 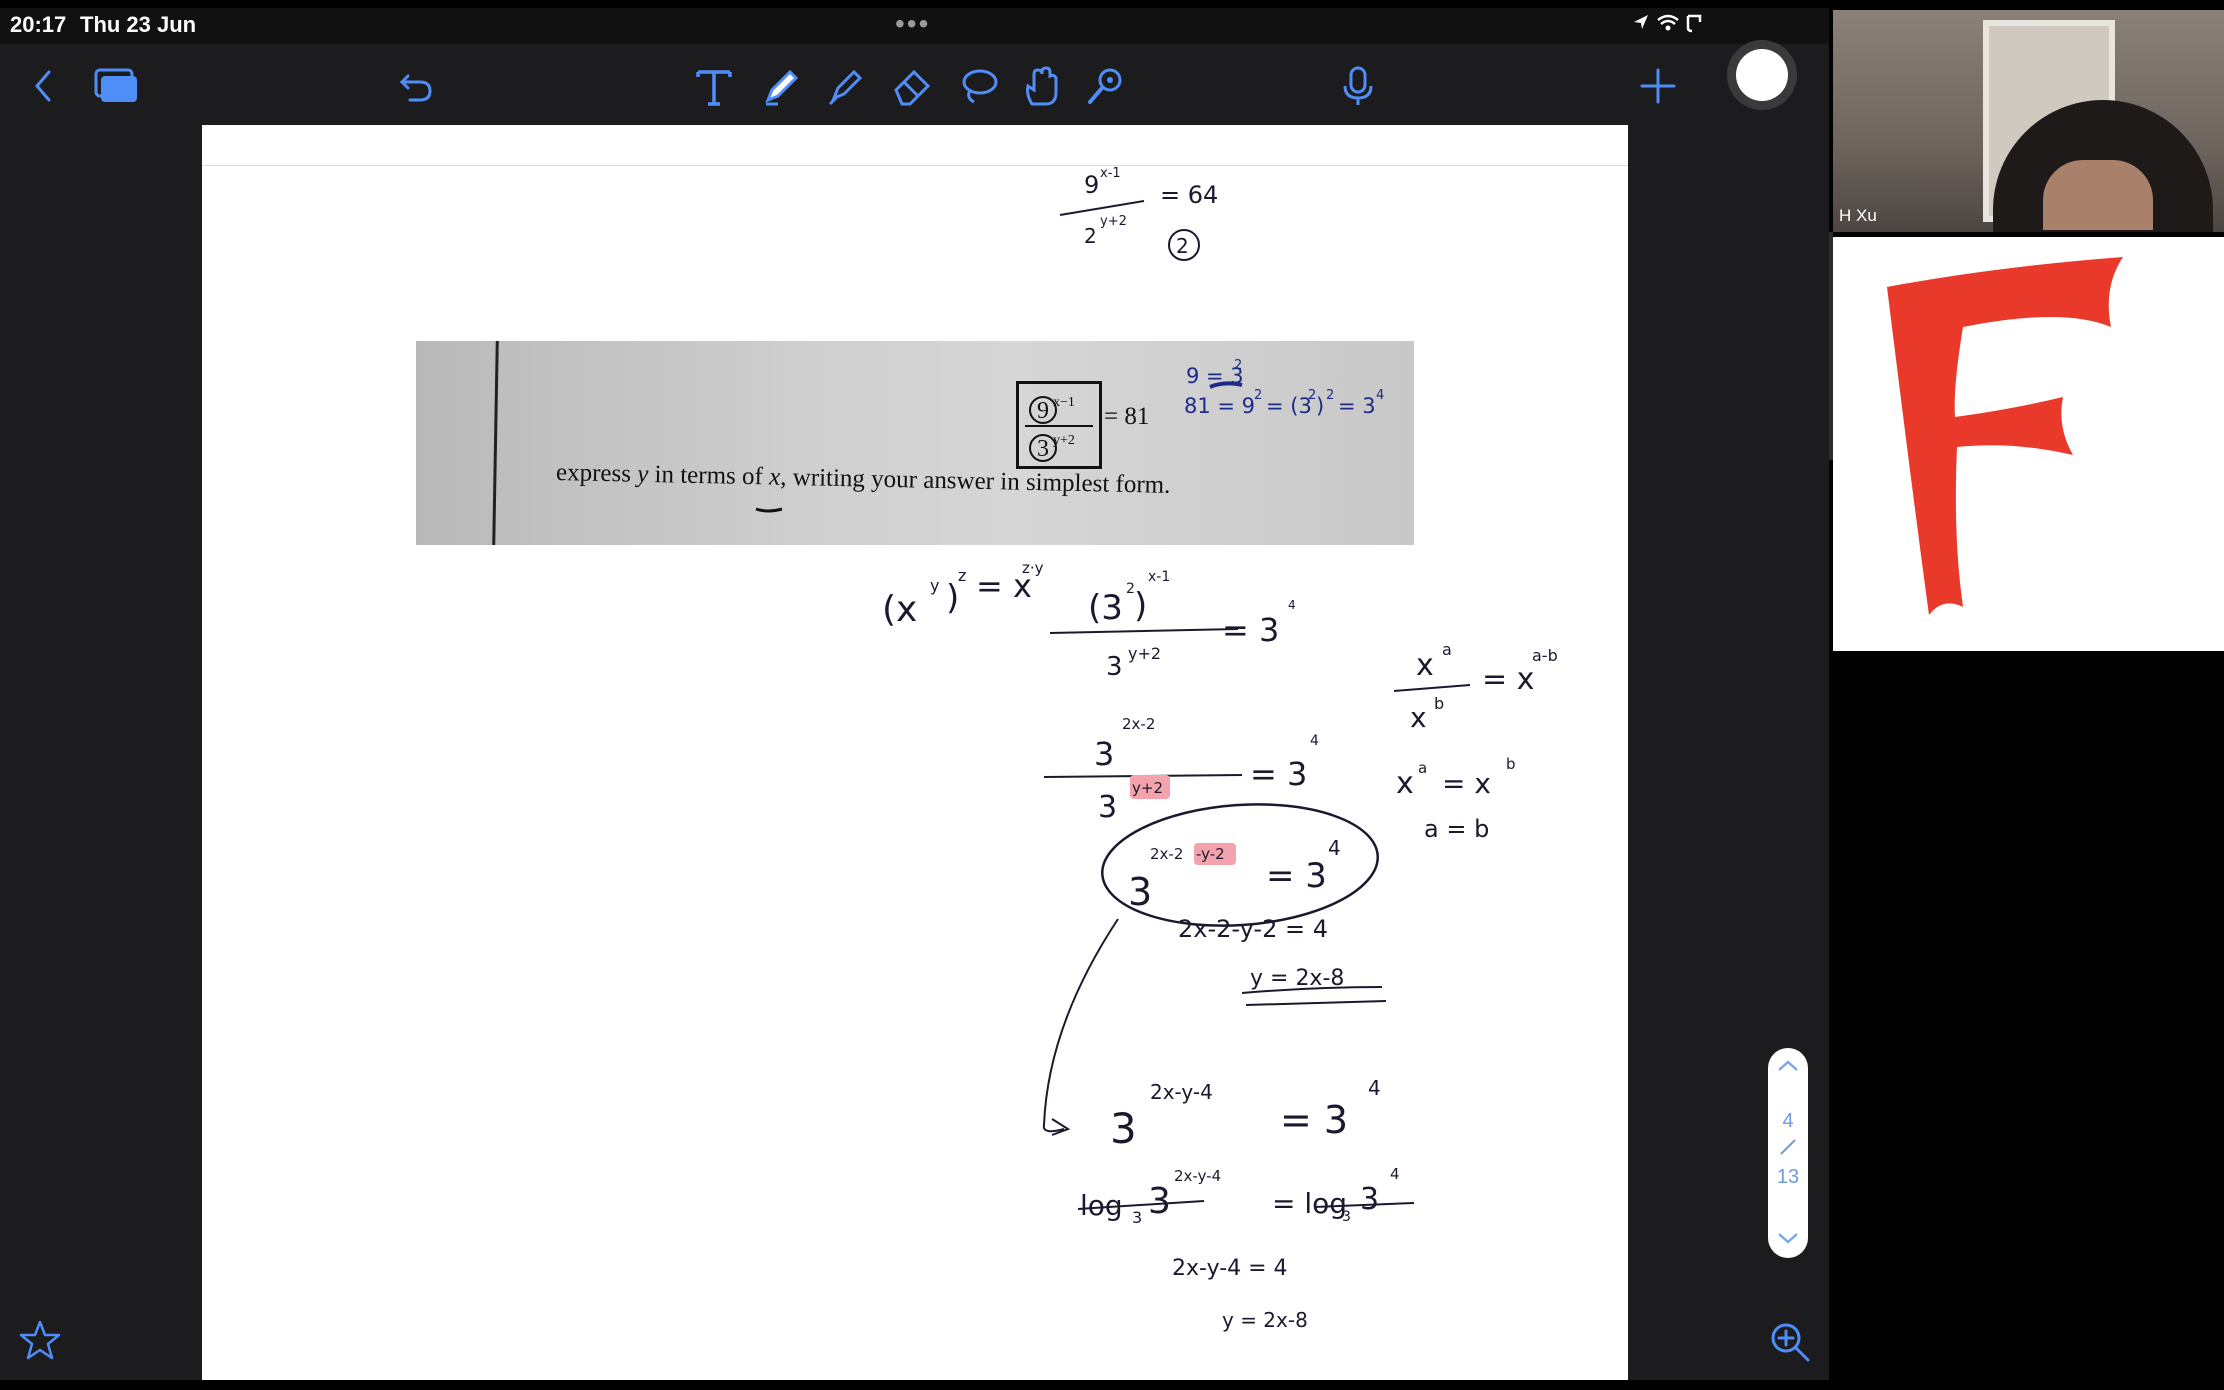 What do you see at coordinates (914, 4) in the screenshot?
I see `status-bar-top-edge` at bounding box center [914, 4].